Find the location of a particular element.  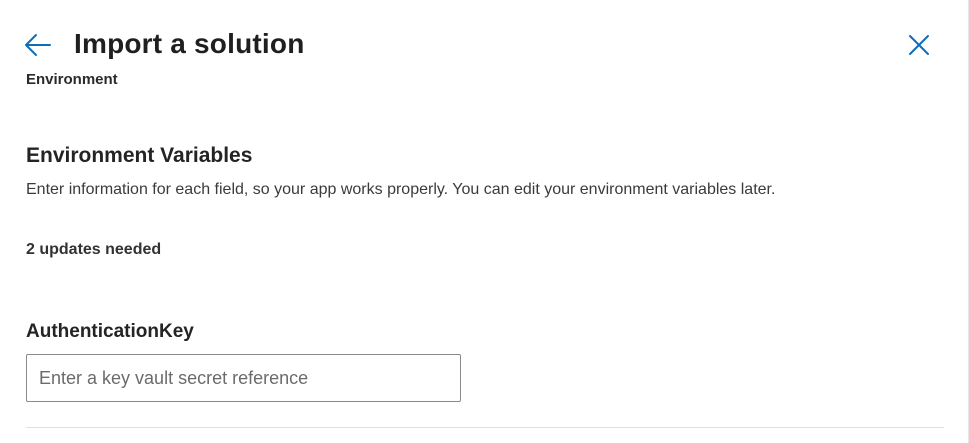

updates-needed-count: 2 updates needed is located at coordinates (94, 249).